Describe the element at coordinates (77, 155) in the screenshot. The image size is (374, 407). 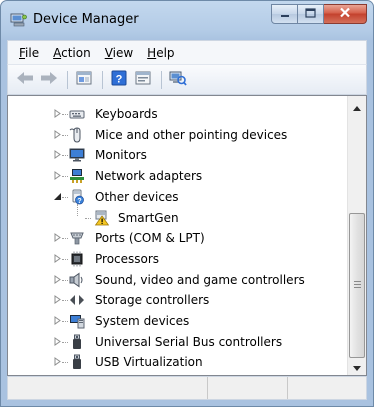
I see `monitor-icon` at that location.